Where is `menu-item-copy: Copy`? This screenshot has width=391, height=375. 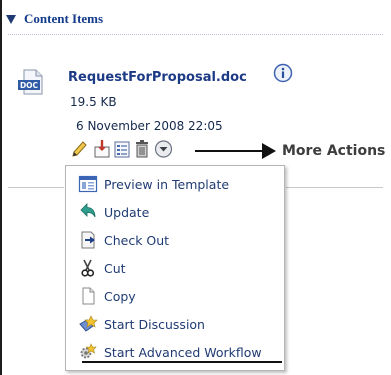 menu-item-copy: Copy is located at coordinates (181, 296).